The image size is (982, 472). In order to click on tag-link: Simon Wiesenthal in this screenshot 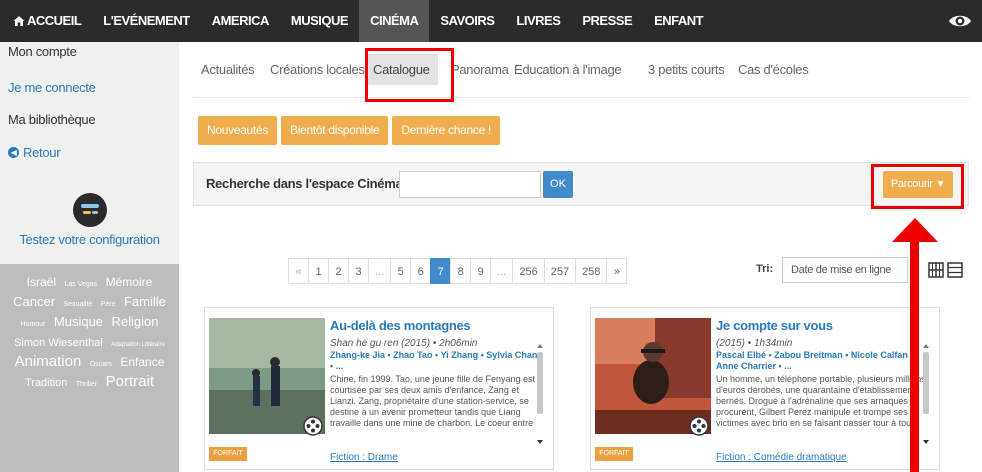, I will do `click(58, 343)`.